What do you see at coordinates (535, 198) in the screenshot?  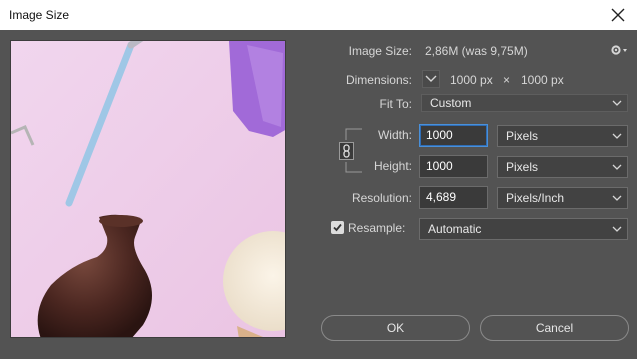 I see `resolution-unit-value: Pixels/Inch` at bounding box center [535, 198].